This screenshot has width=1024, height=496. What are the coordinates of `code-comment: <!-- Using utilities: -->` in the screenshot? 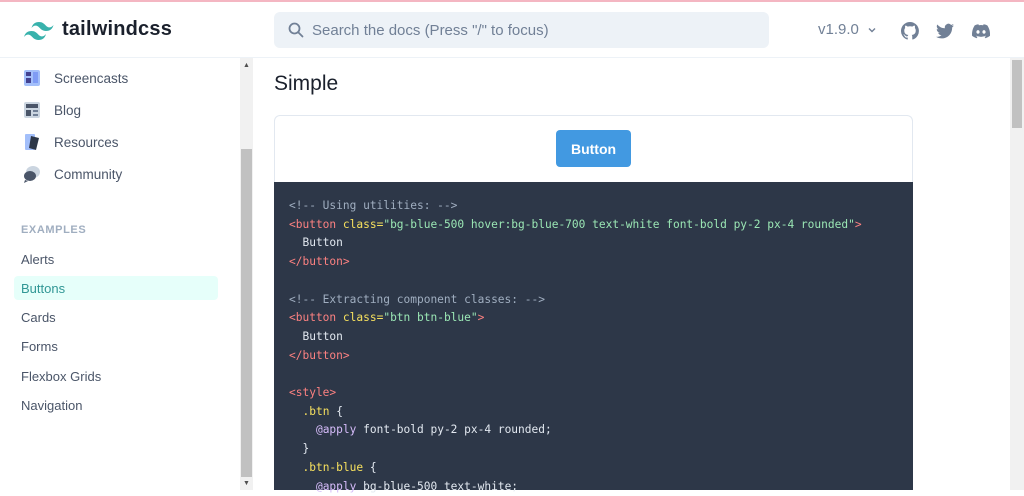 It's located at (373, 205).